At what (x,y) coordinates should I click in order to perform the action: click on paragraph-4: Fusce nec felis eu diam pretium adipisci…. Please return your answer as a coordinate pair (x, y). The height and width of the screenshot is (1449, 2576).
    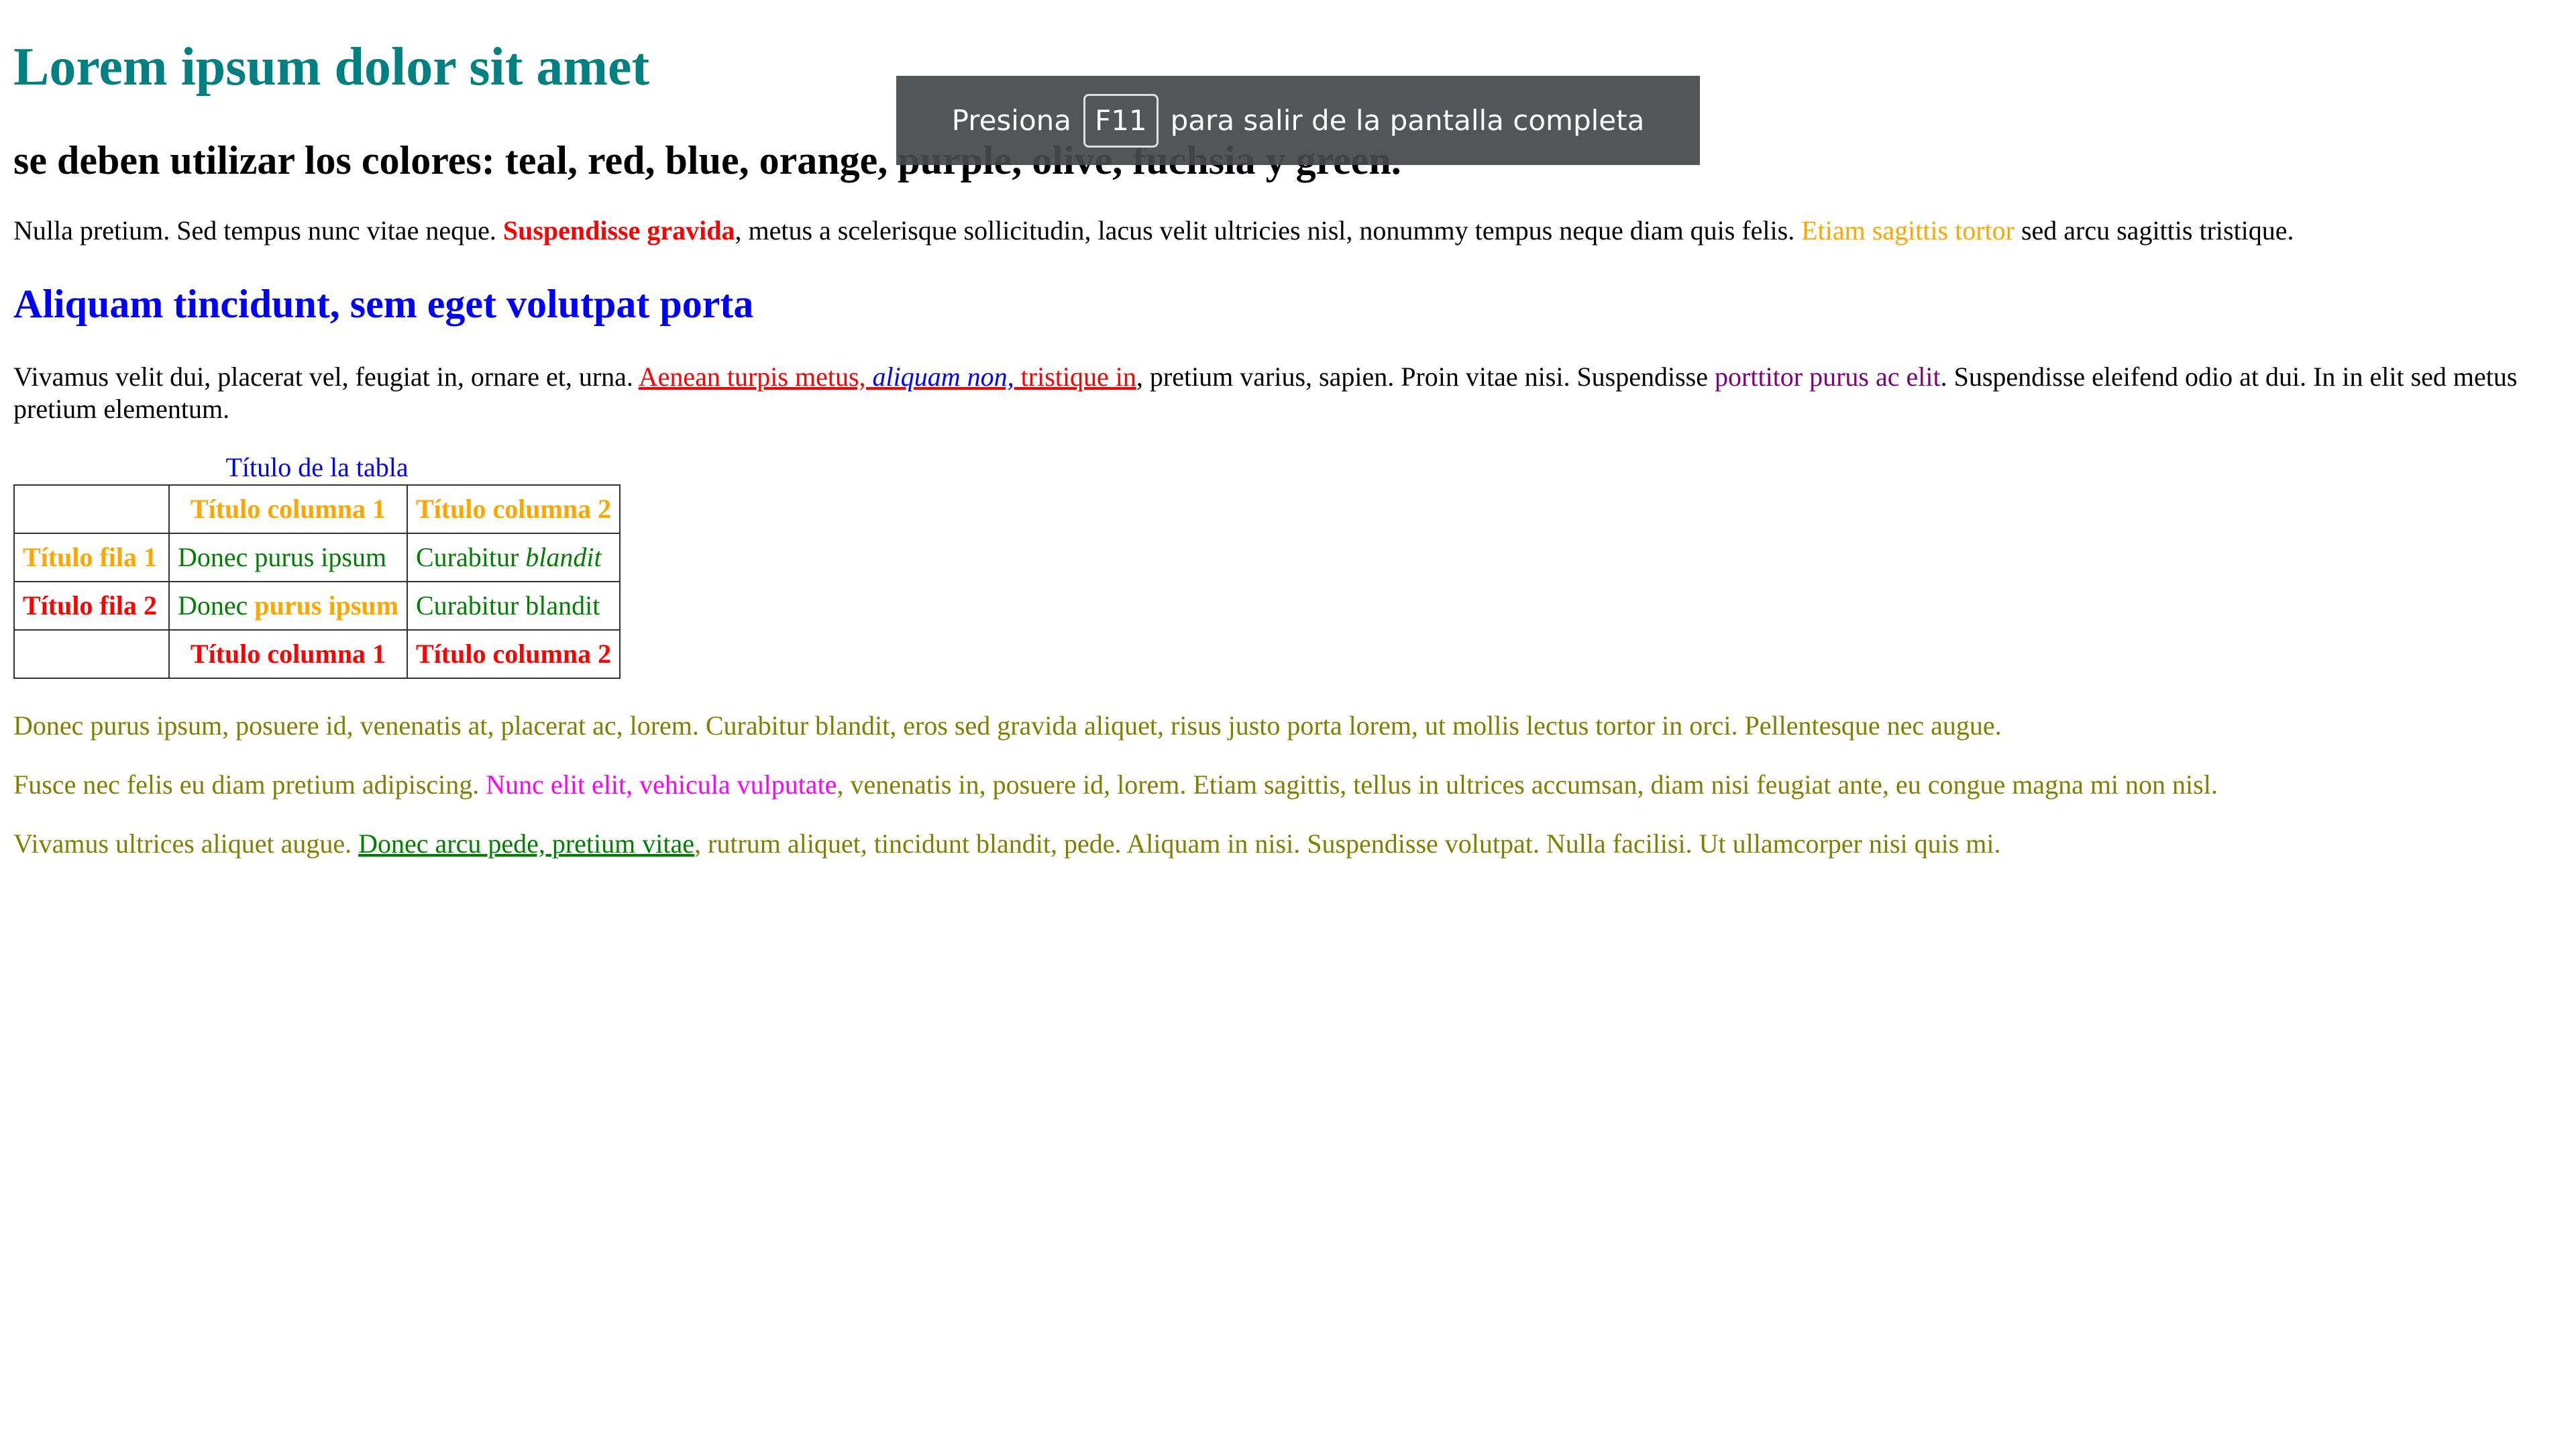
    Looking at the image, I should click on (1288, 785).